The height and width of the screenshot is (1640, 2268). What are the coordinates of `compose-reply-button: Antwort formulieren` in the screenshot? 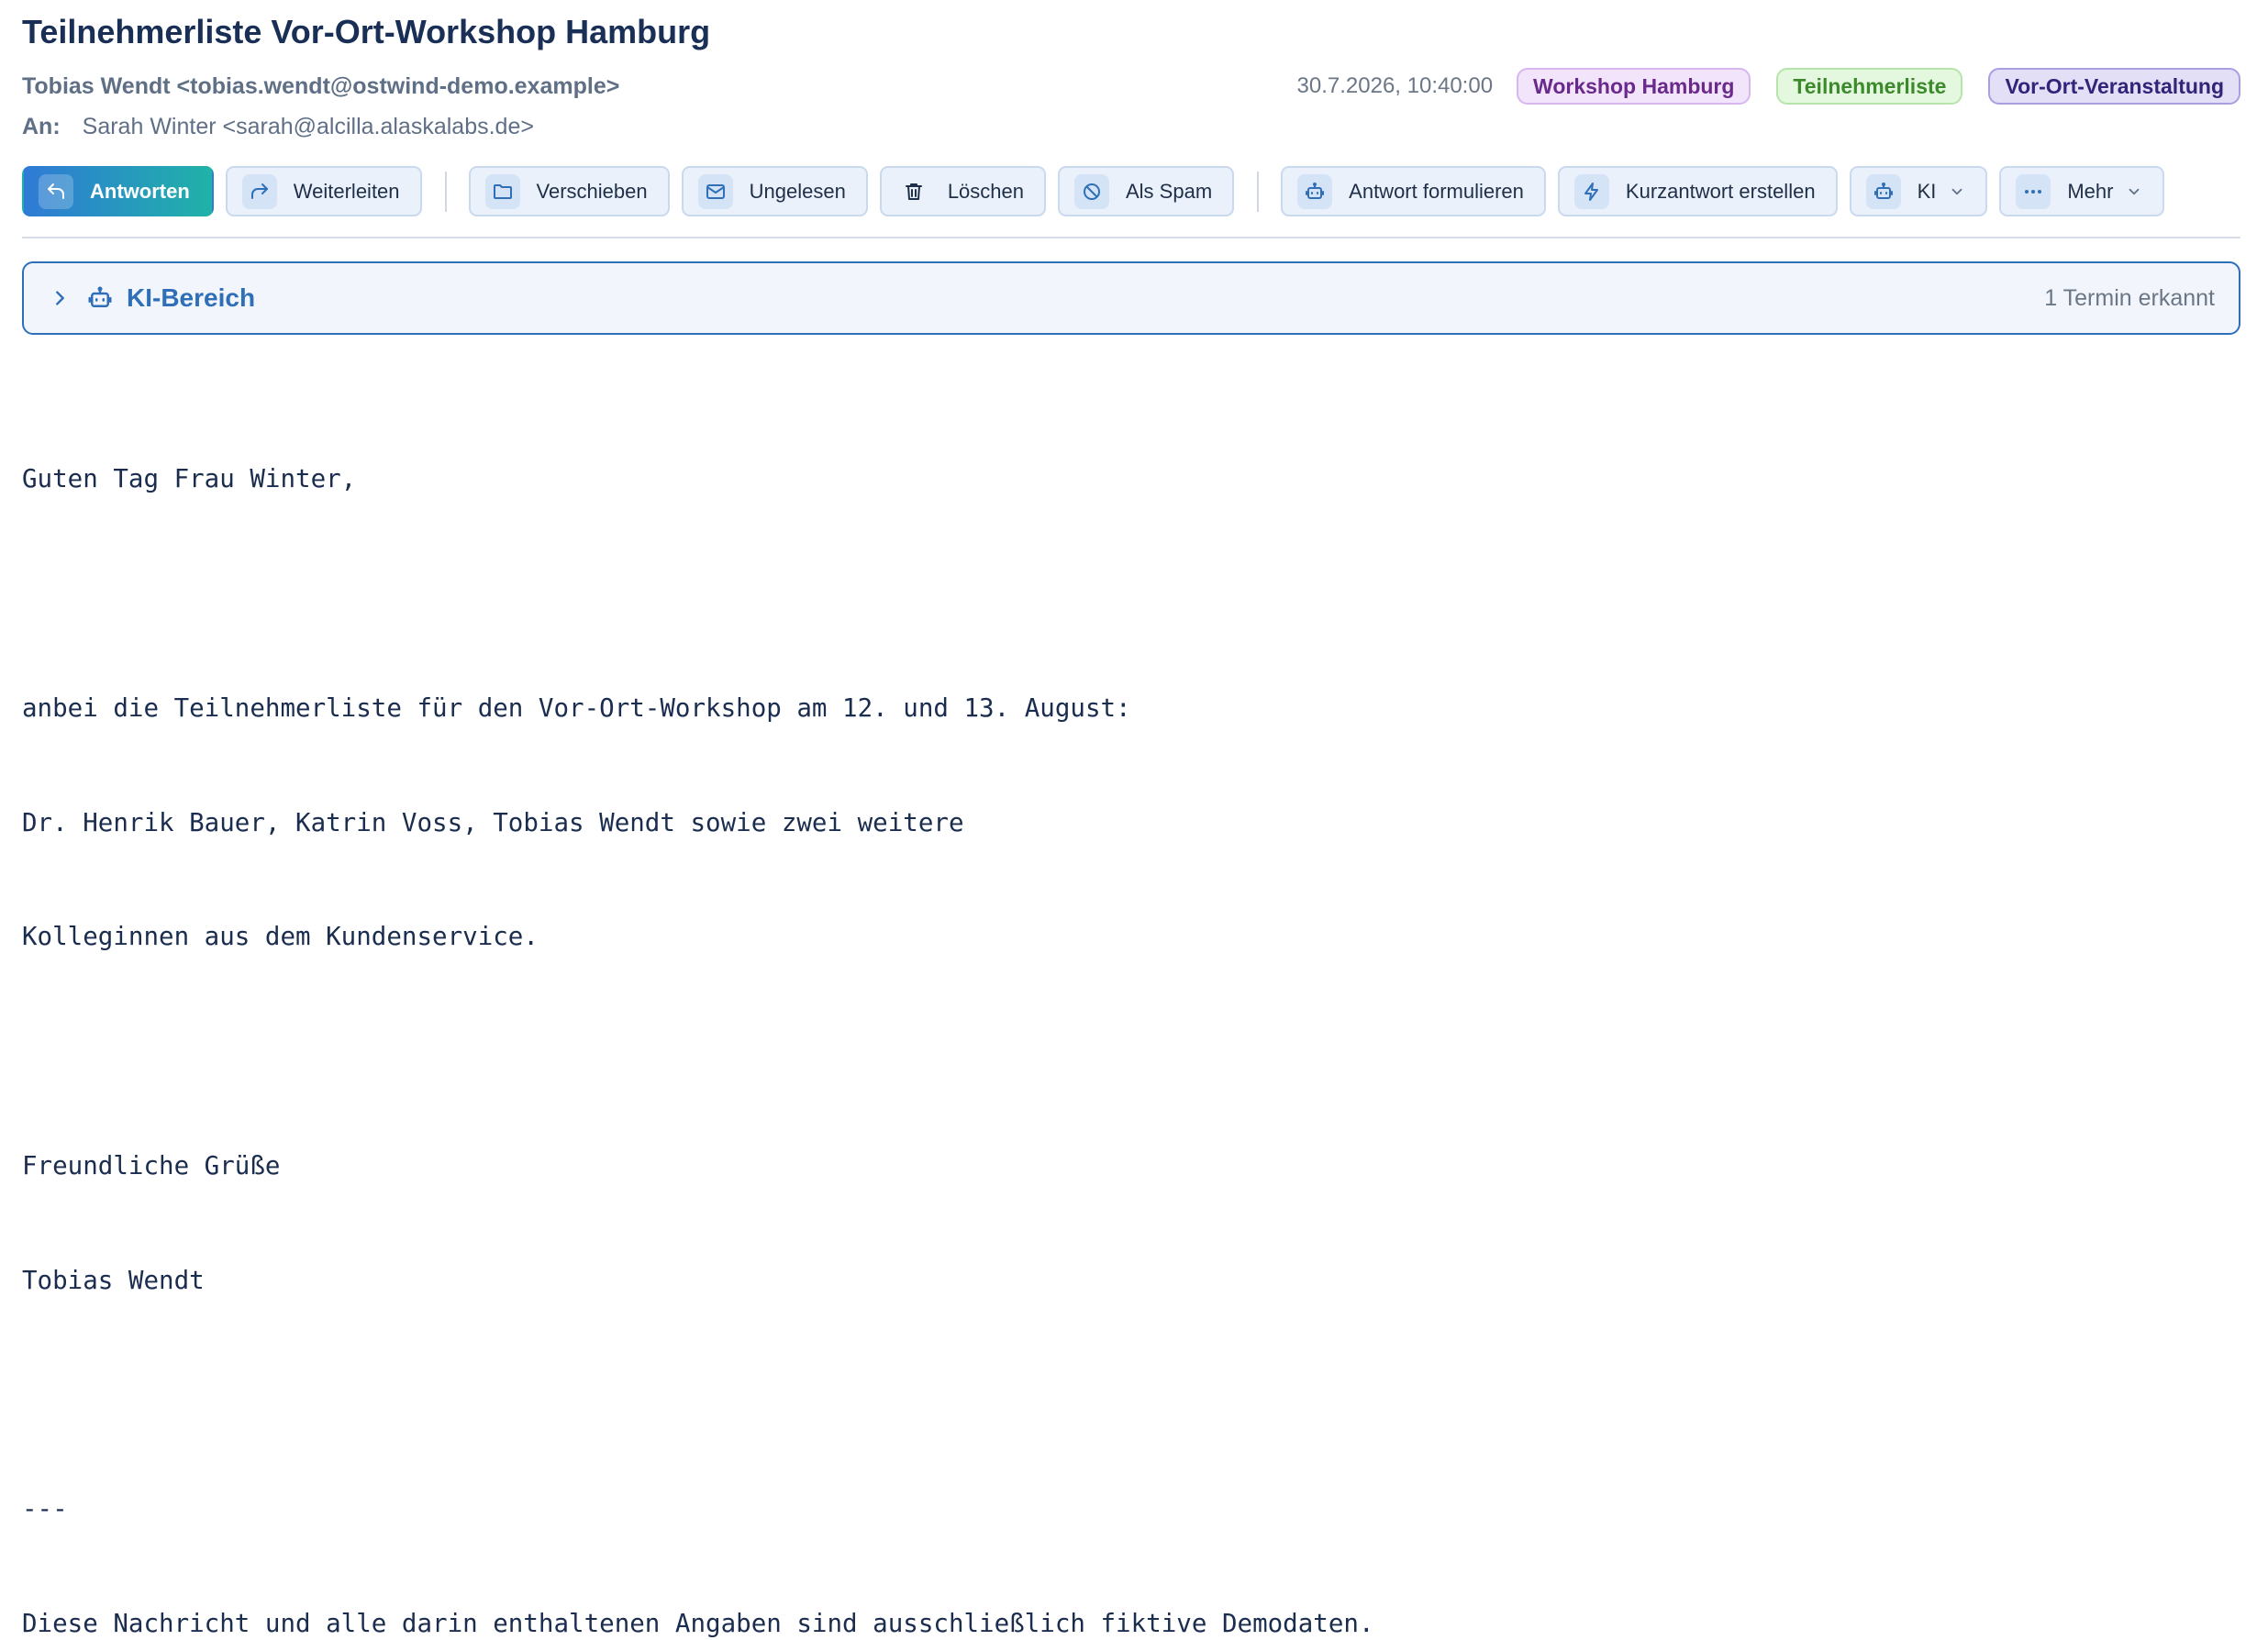 It's located at (1413, 191).